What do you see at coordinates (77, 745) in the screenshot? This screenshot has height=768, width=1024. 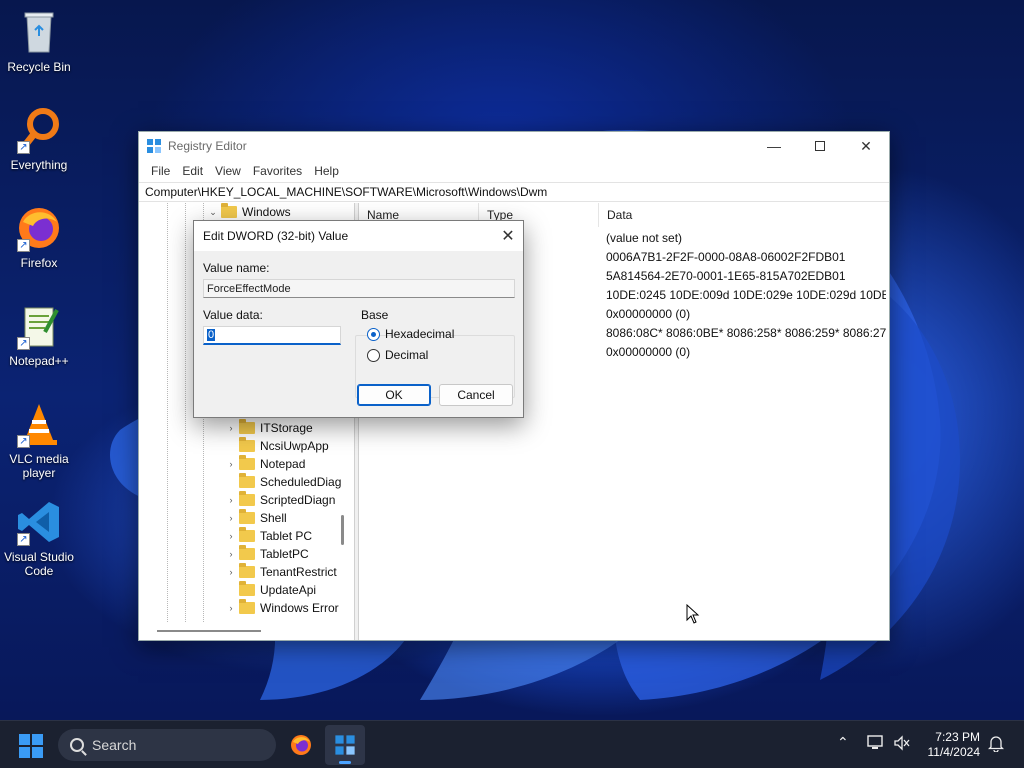 I see `search-icon` at bounding box center [77, 745].